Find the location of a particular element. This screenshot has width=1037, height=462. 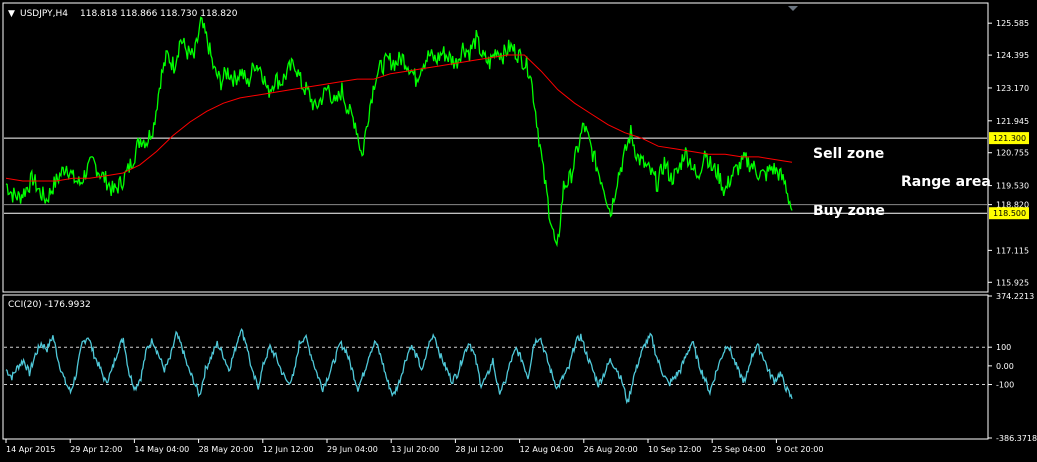

cci-y-tick-label: 0.00 is located at coordinates (1005, 366).